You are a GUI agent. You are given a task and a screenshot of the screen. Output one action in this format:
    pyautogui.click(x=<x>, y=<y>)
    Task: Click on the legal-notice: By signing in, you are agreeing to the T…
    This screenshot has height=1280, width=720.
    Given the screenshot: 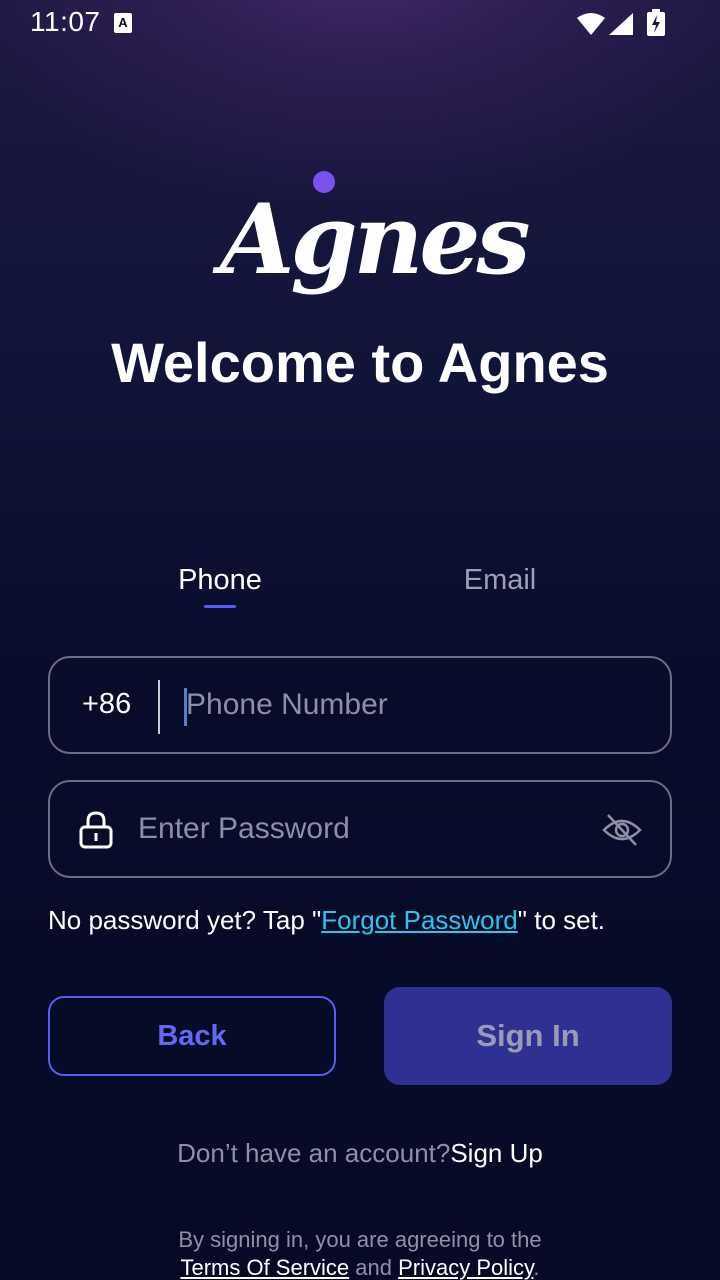 What is the action you would take?
    pyautogui.click(x=360, y=1253)
    